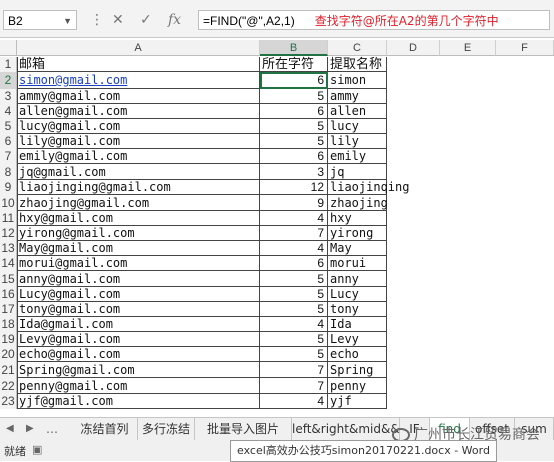  What do you see at coordinates (363, 451) in the screenshot?
I see `taskbar-item: excel高效办公技巧simon20170221.docx - Word` at bounding box center [363, 451].